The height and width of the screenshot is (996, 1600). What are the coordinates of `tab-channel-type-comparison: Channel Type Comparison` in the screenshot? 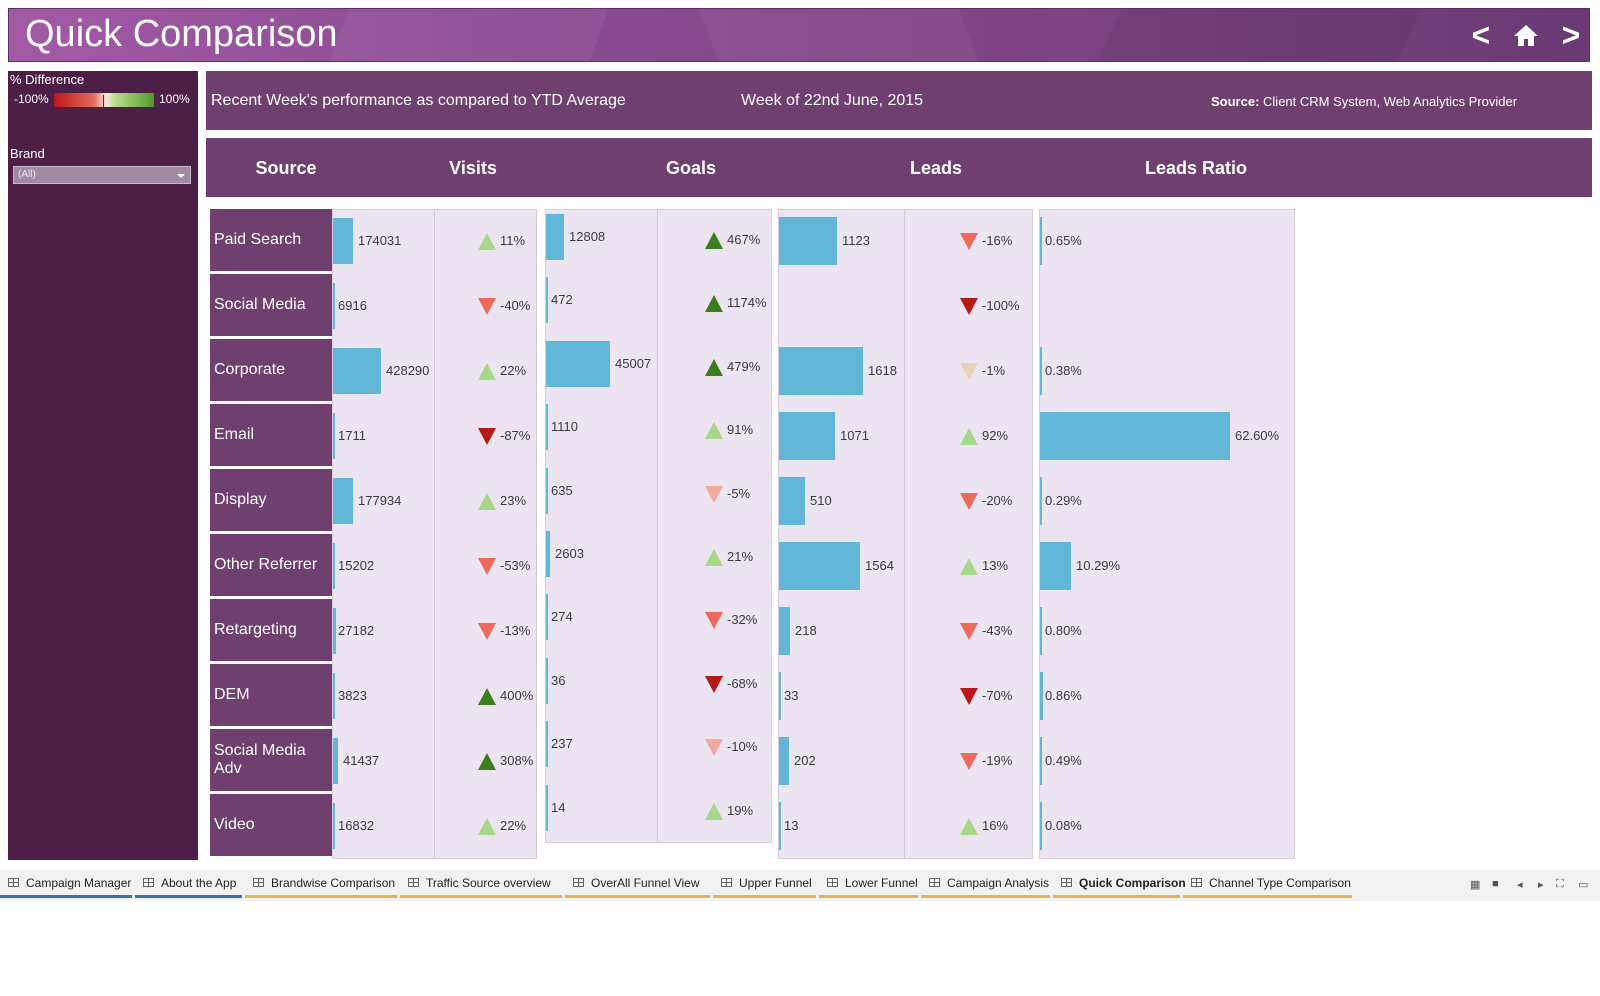 It's located at (1267, 884).